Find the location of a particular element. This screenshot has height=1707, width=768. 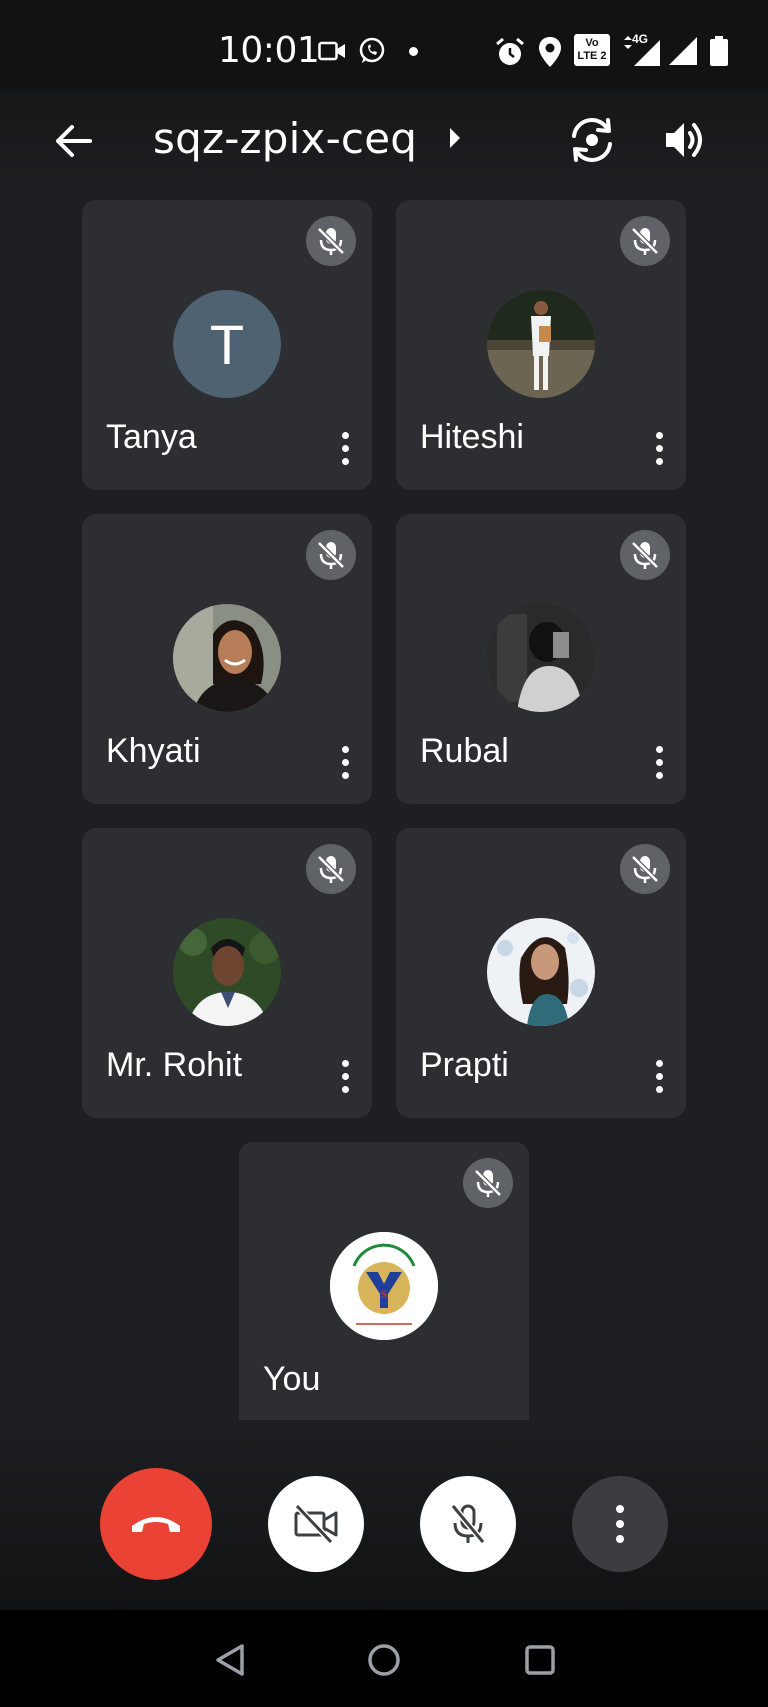

avatar-letter: T is located at coordinates (227, 344).